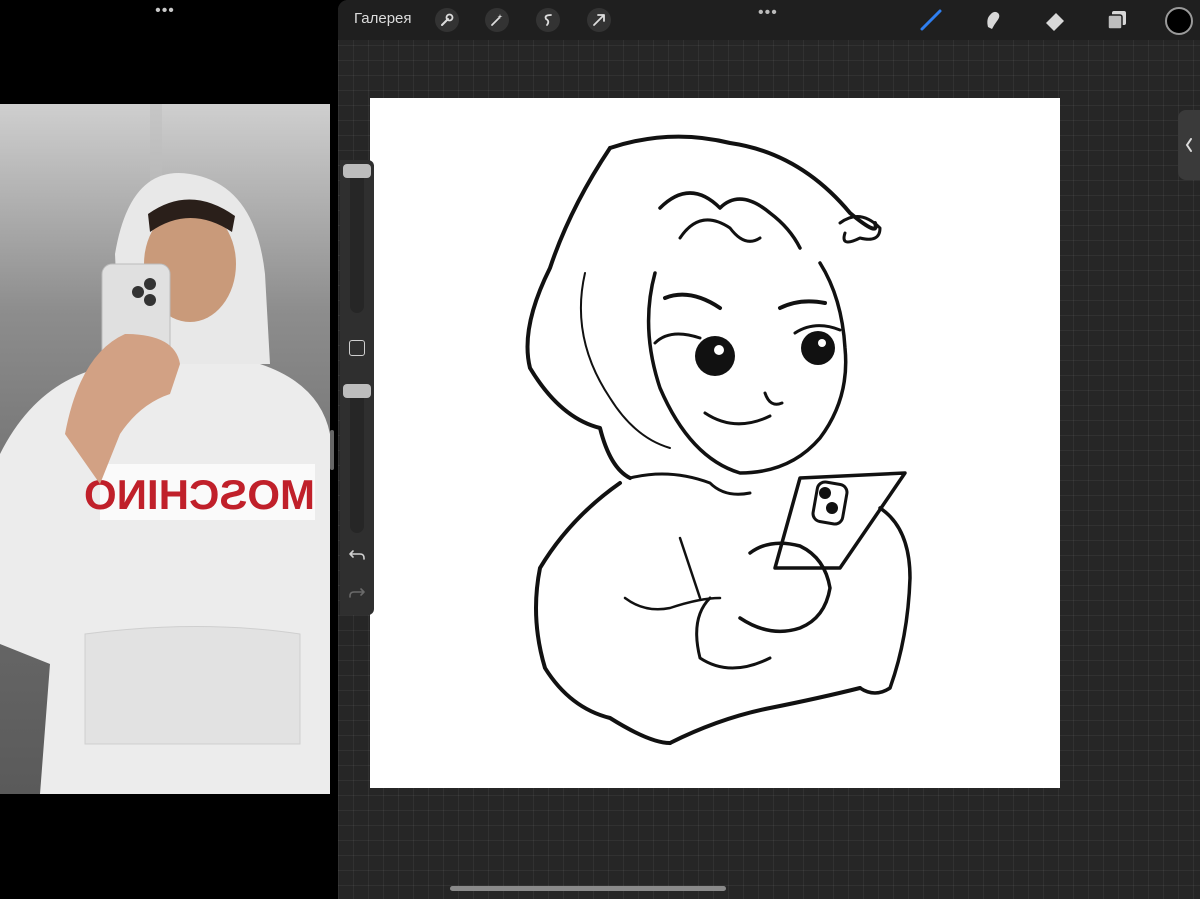  What do you see at coordinates (357, 593) in the screenshot?
I see `redo-icon` at bounding box center [357, 593].